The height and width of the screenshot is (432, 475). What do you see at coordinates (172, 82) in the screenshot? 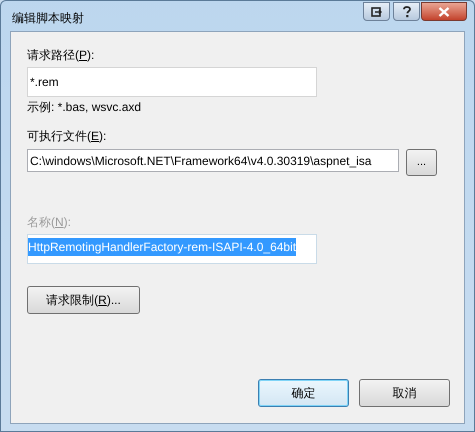
I see `input-field: *.rem` at bounding box center [172, 82].